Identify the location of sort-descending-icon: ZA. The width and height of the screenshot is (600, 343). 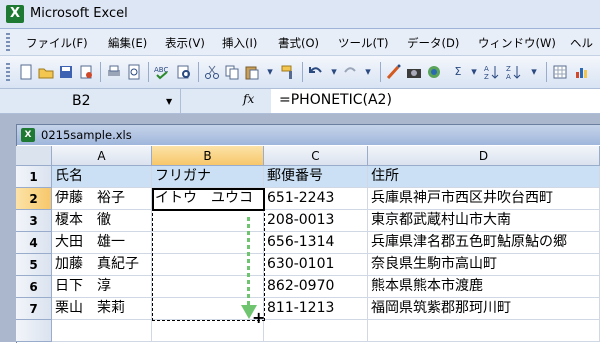
(514, 72).